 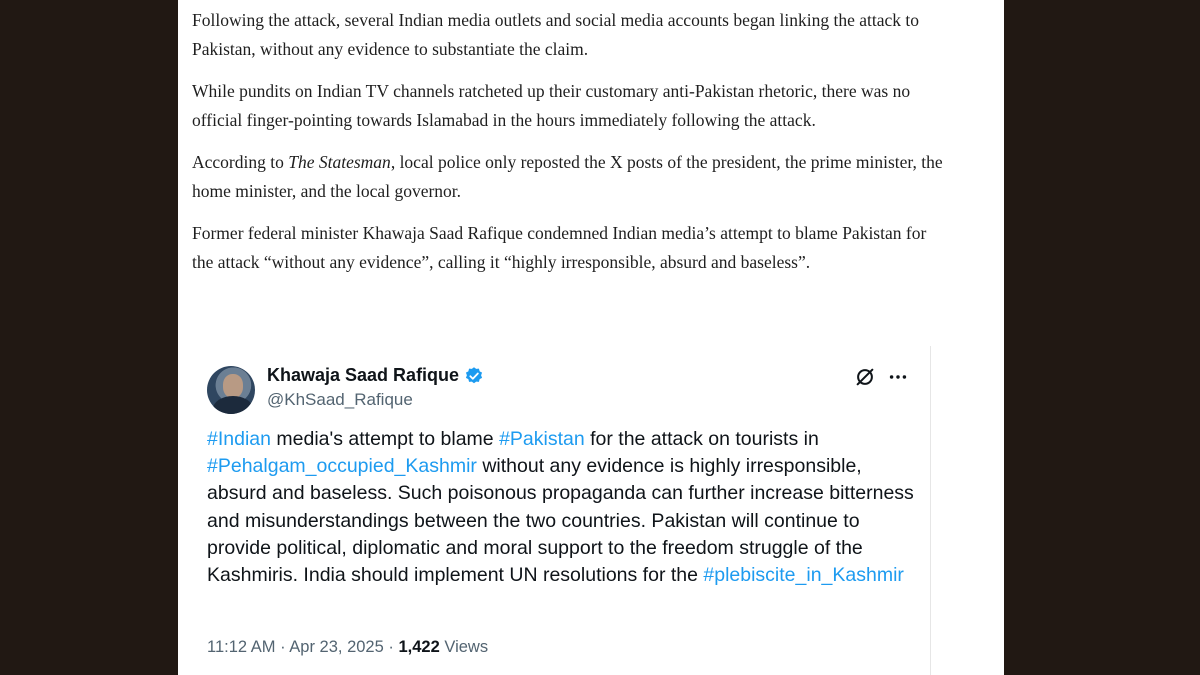 I want to click on hashtag-indian: #Indian, so click(x=239, y=439).